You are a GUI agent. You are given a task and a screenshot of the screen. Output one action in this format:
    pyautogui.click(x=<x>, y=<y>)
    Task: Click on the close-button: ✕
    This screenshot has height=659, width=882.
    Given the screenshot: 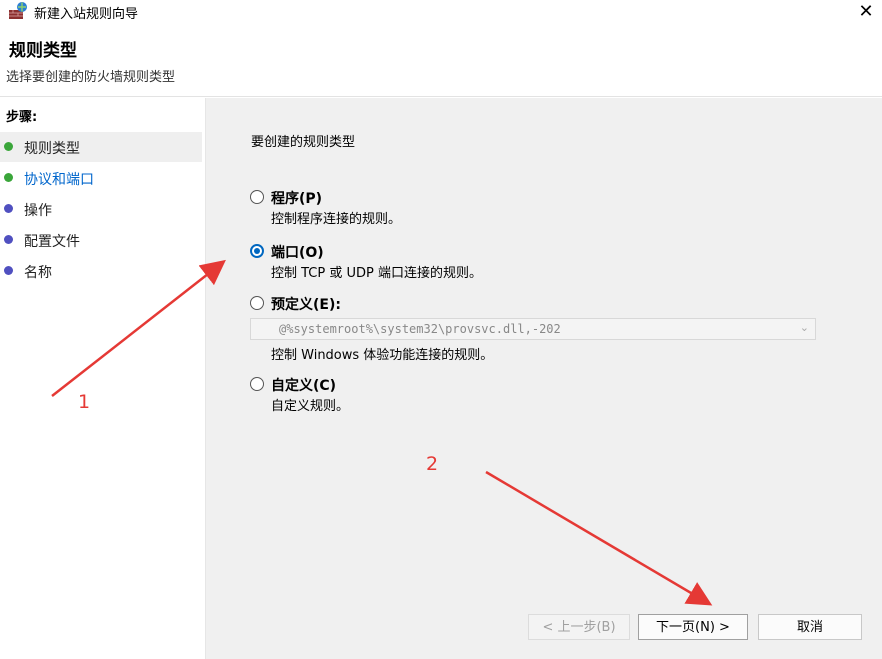 What is the action you would take?
    pyautogui.click(x=866, y=12)
    